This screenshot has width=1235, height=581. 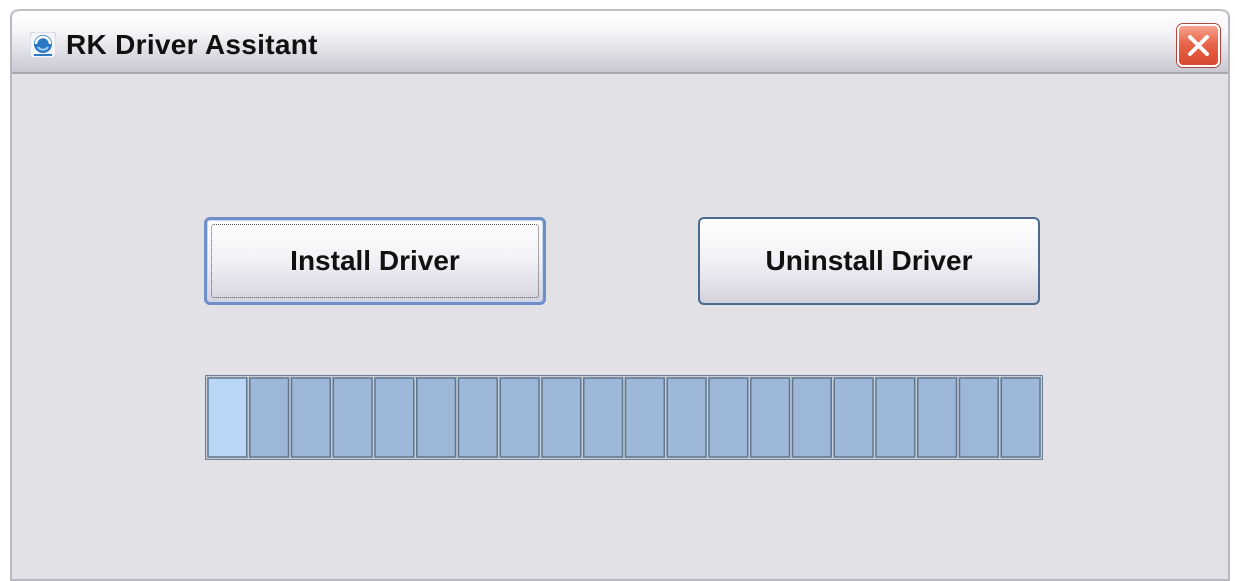 I want to click on uninstall-driver-button: Uninstall Driver, so click(x=869, y=261).